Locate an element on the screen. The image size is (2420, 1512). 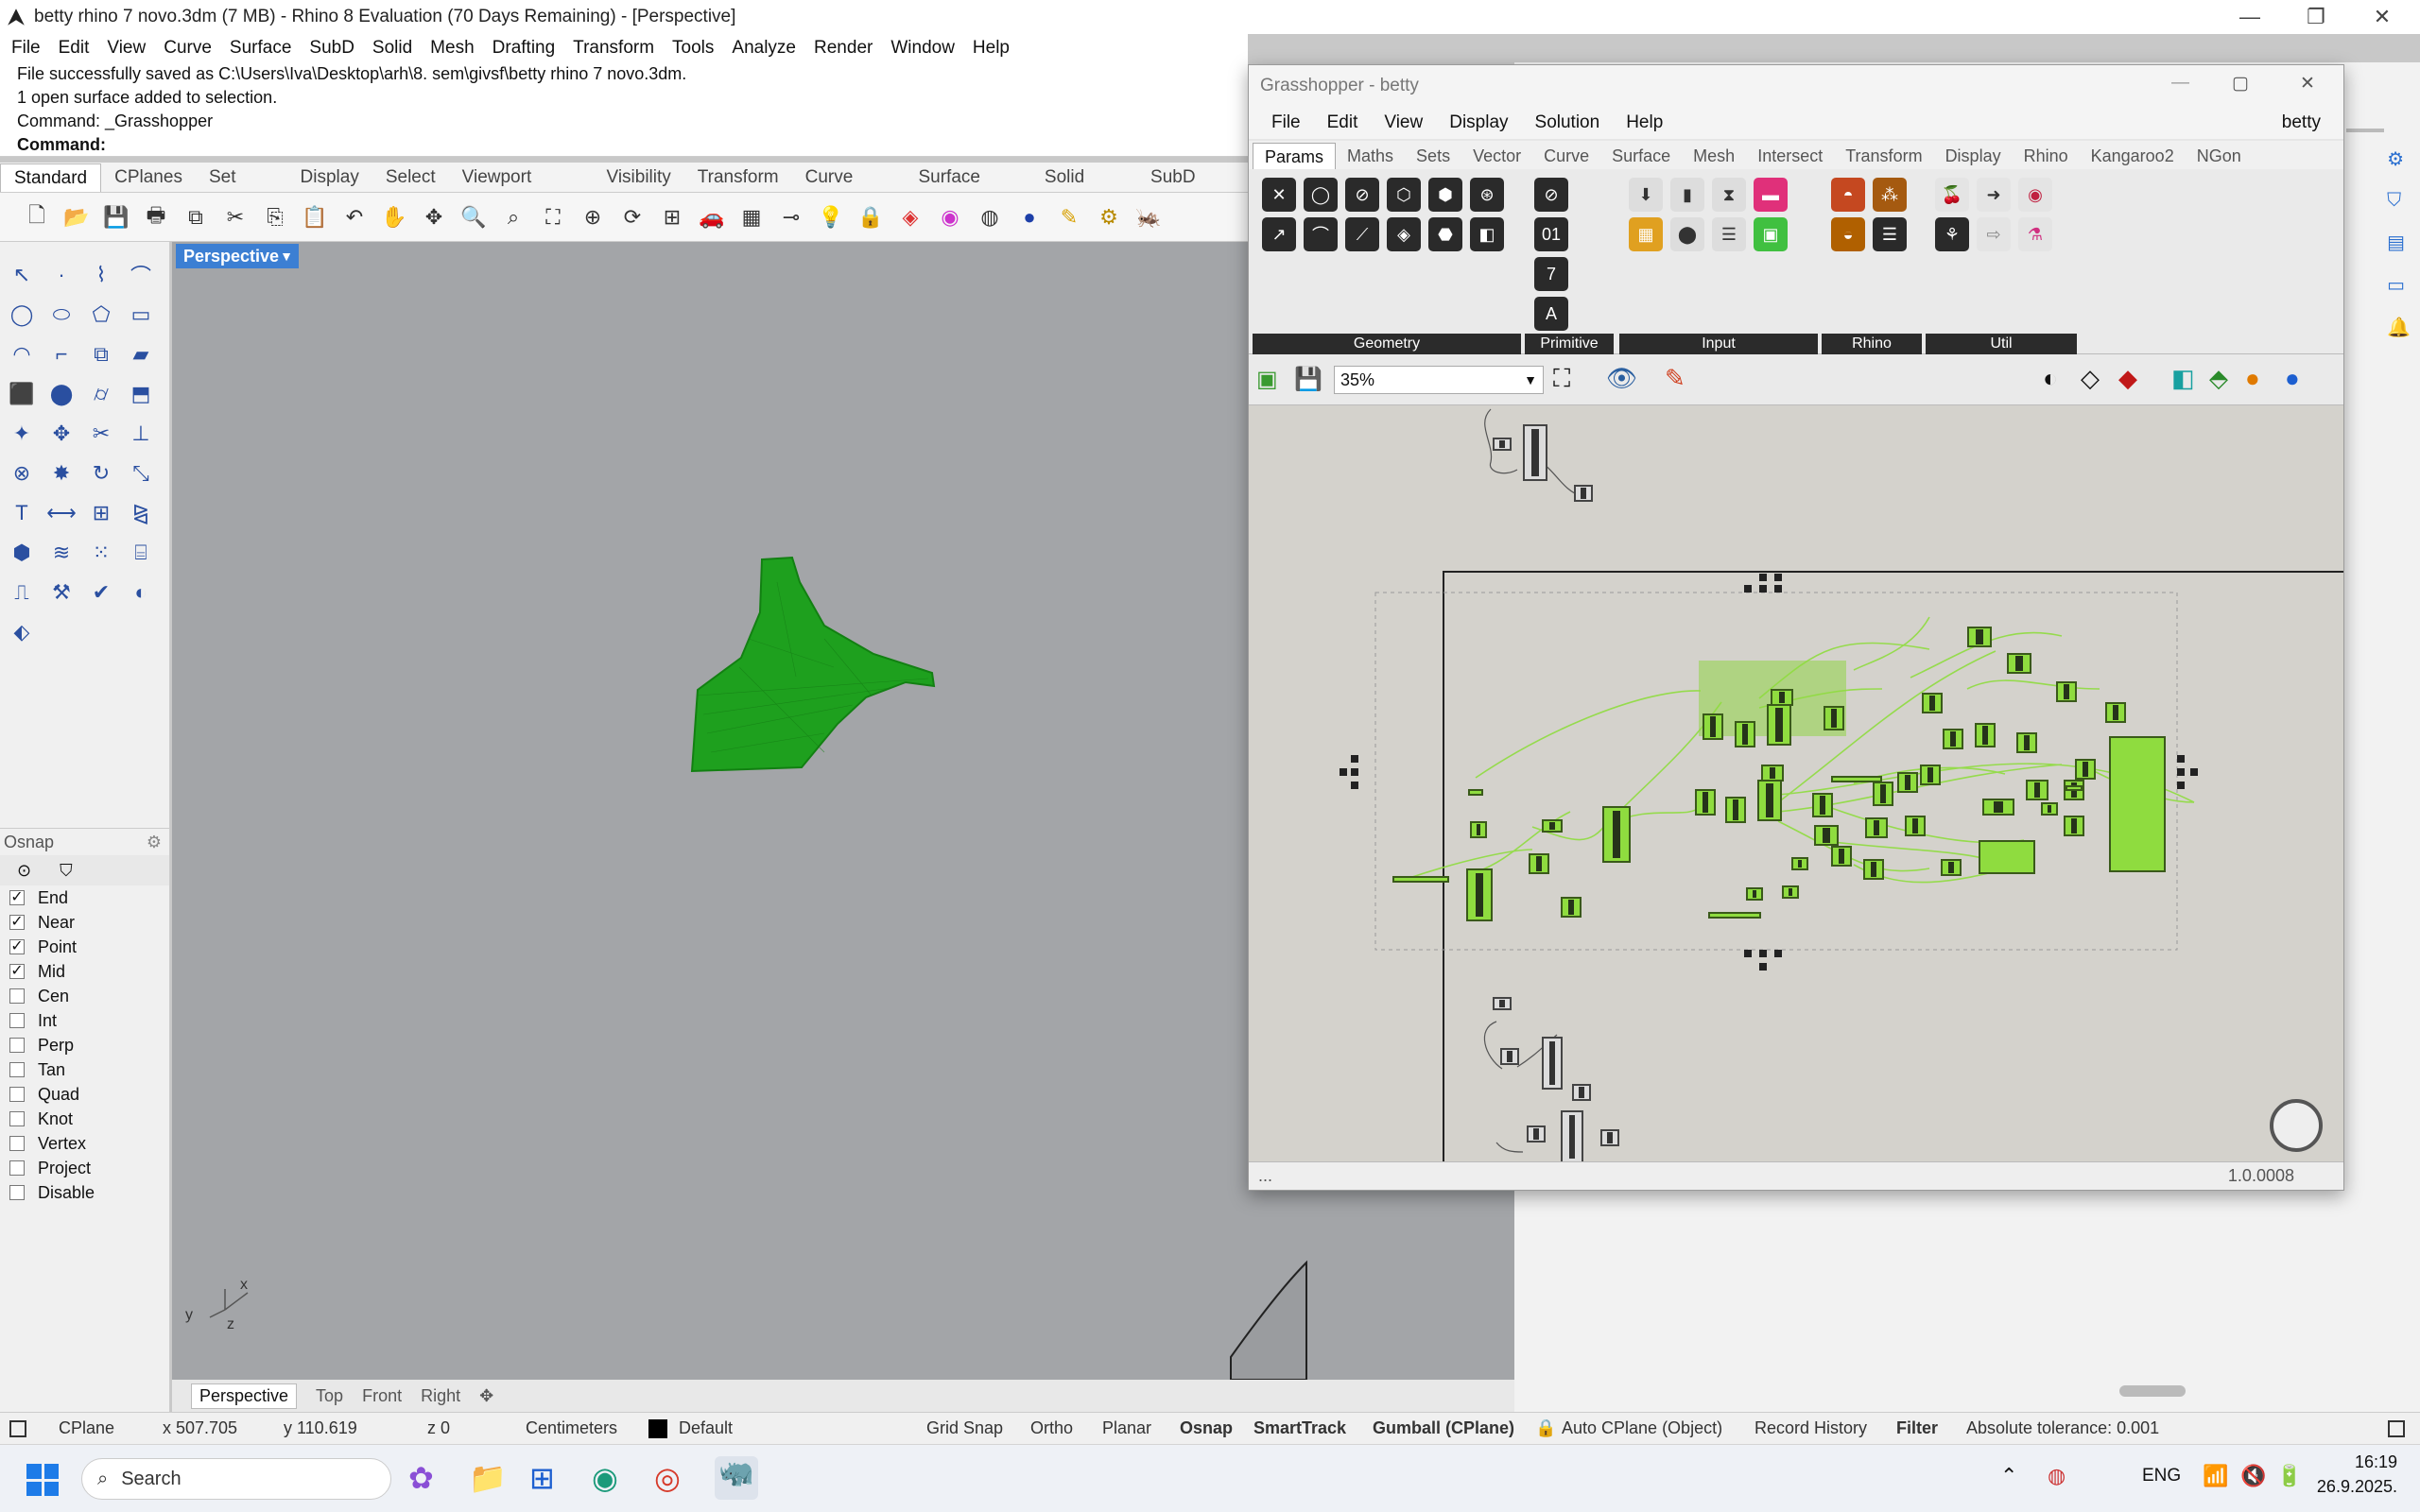
gh-open-icon: ▣ is located at coordinates (1267, 379).